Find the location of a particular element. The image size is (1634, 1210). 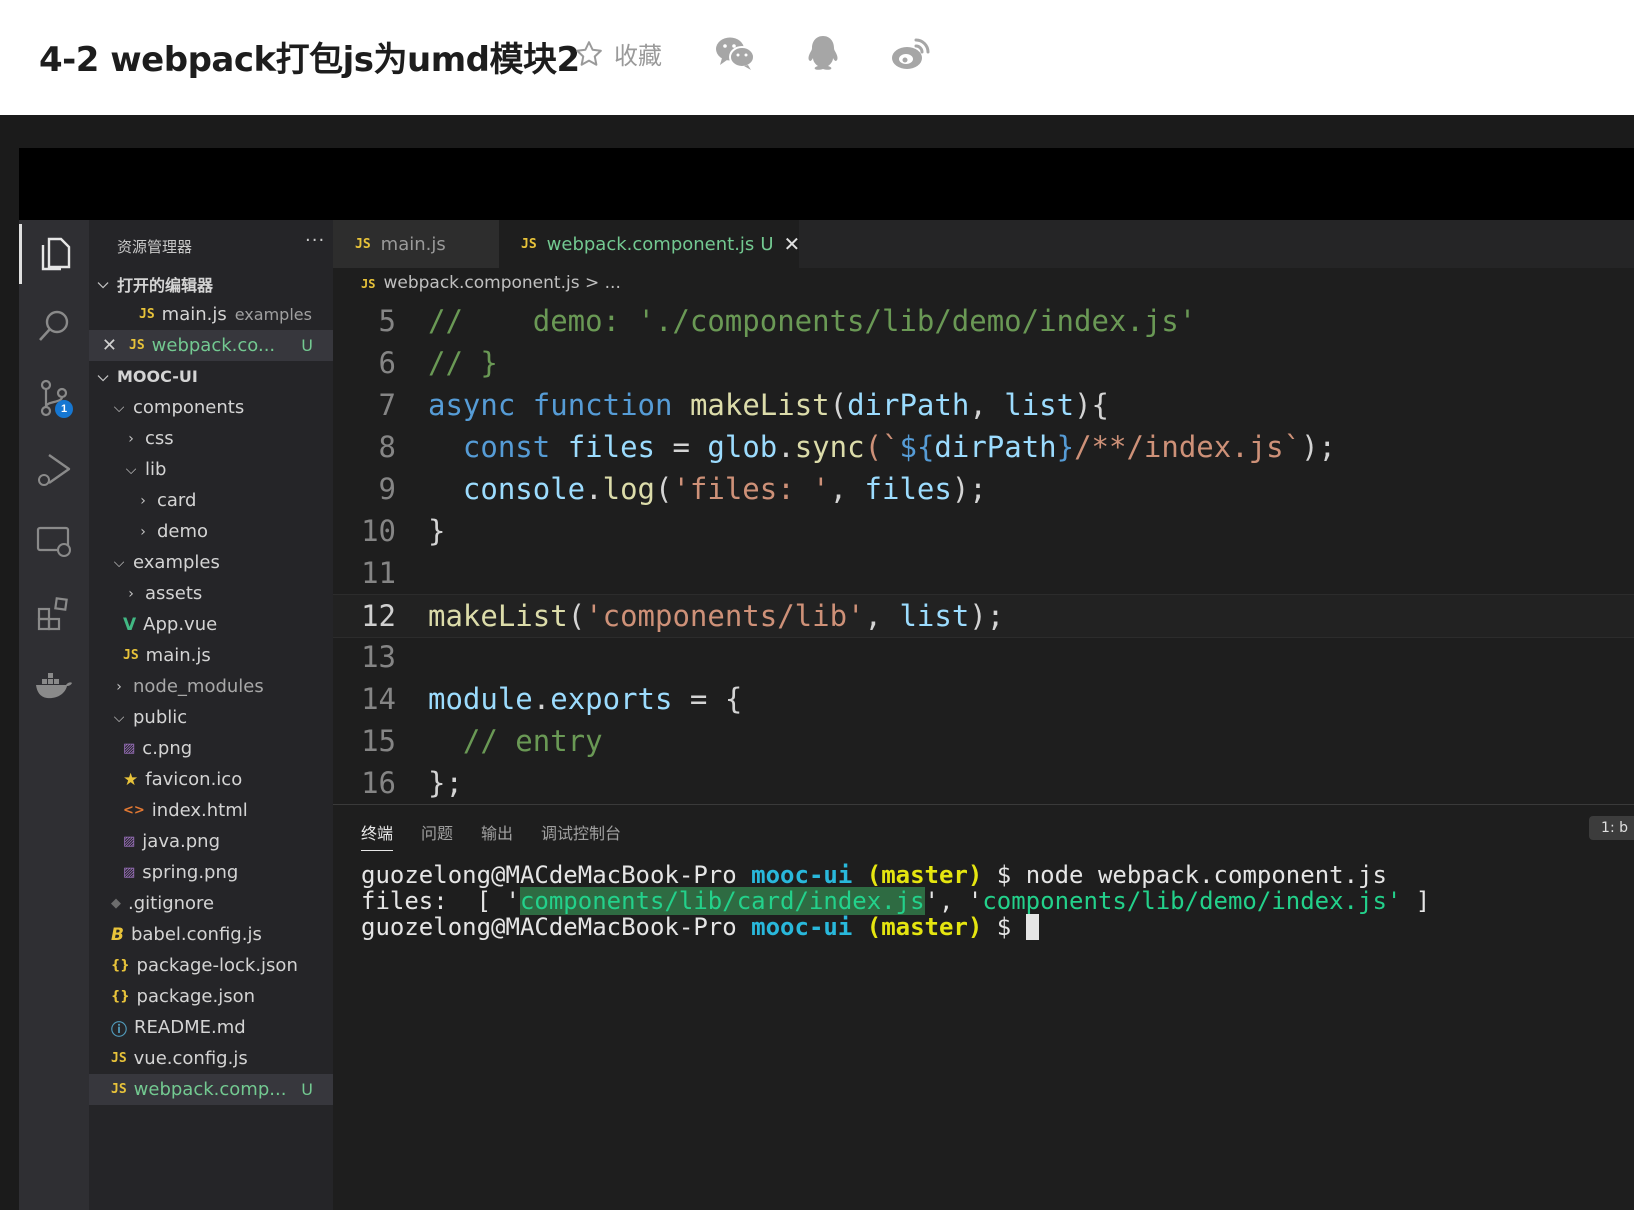

top-bar: 4-2 webpack打包js为umd模块2 收藏 is located at coordinates (817, 57).